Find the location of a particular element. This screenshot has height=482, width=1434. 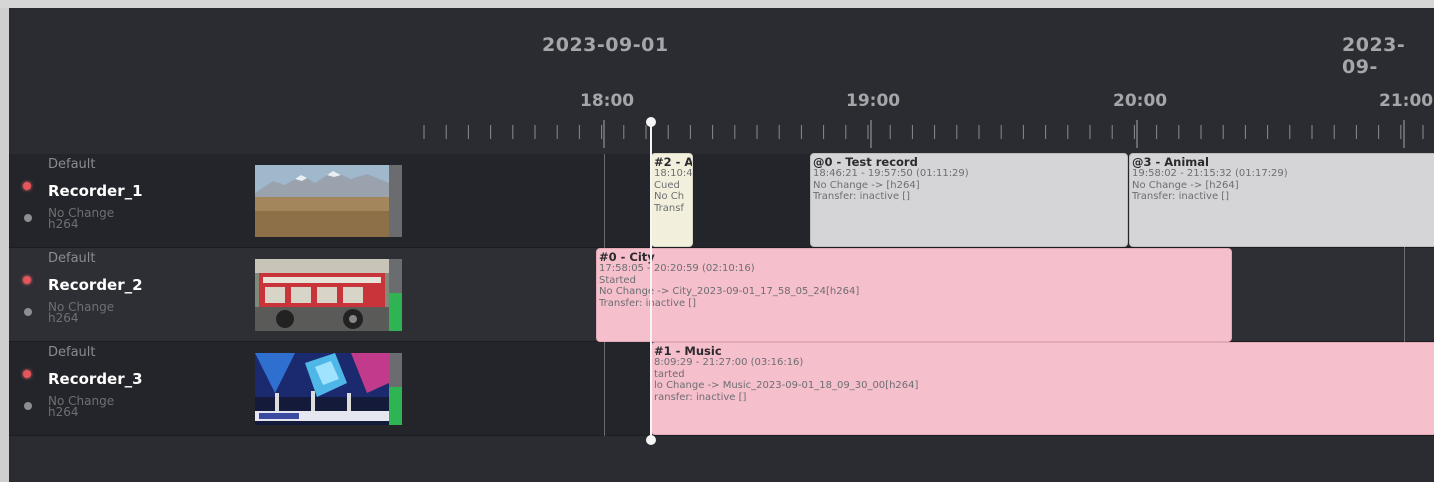

event-status: tarted is located at coordinates (669, 374).